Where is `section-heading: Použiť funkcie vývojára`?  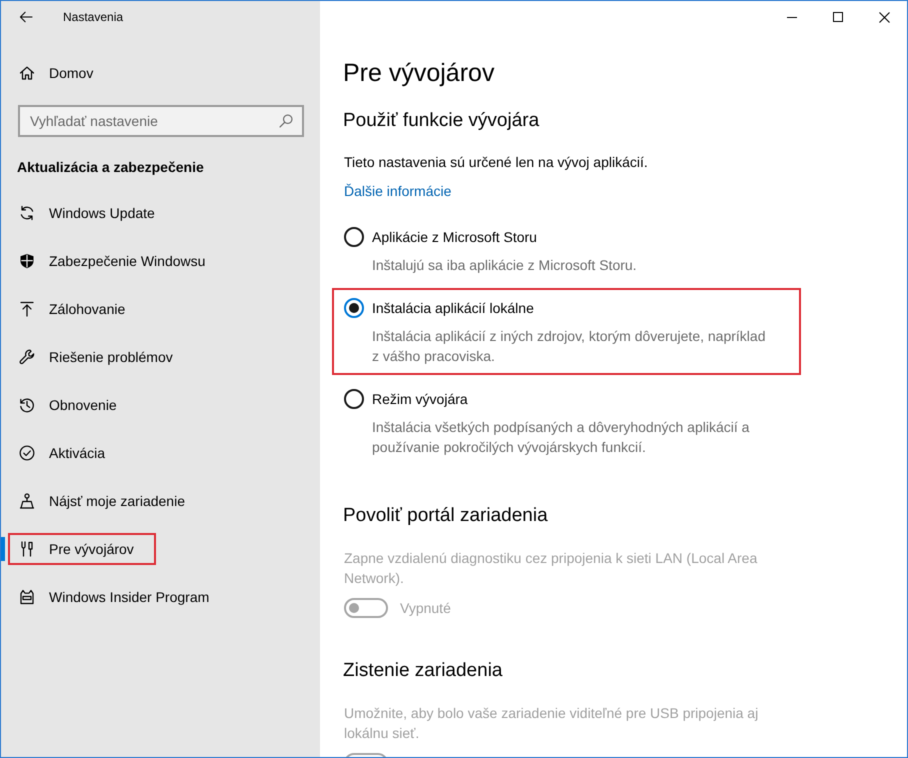 section-heading: Použiť funkcie vývojára is located at coordinates (441, 121).